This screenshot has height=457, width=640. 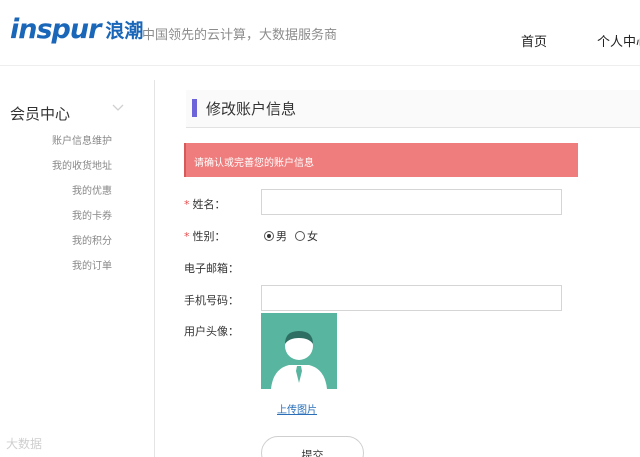 What do you see at coordinates (211, 300) in the screenshot?
I see `phone-label: 手机号码：` at bounding box center [211, 300].